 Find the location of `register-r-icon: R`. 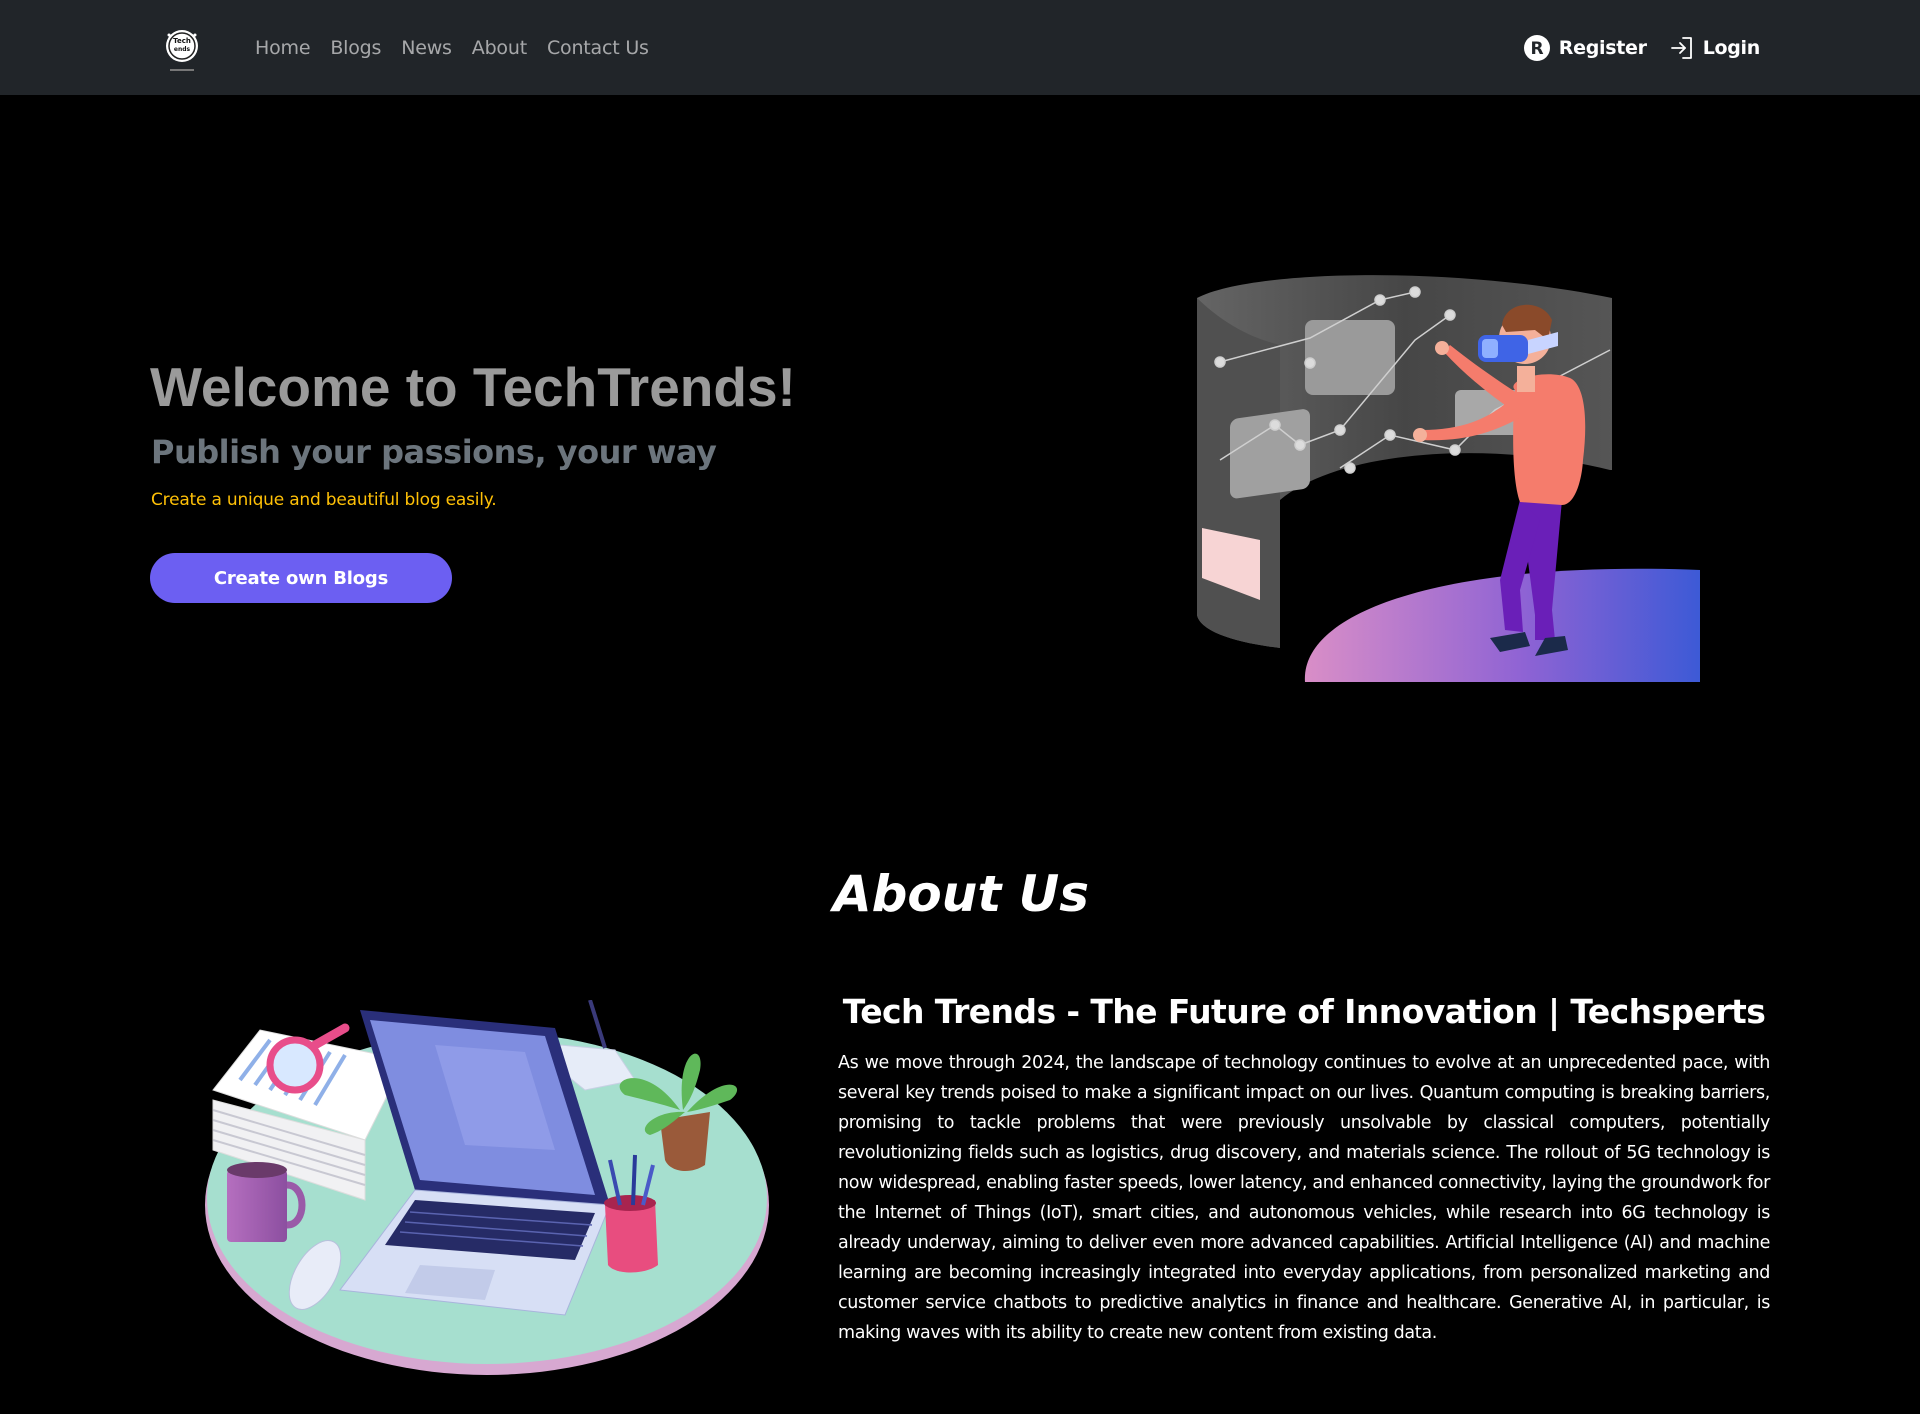

register-r-icon: R is located at coordinates (1536, 47).